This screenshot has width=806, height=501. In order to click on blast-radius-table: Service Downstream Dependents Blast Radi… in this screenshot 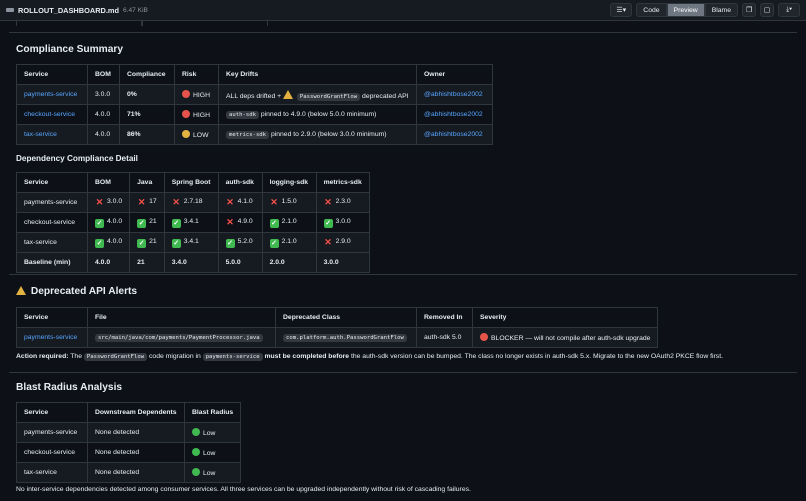, I will do `click(129, 442)`.